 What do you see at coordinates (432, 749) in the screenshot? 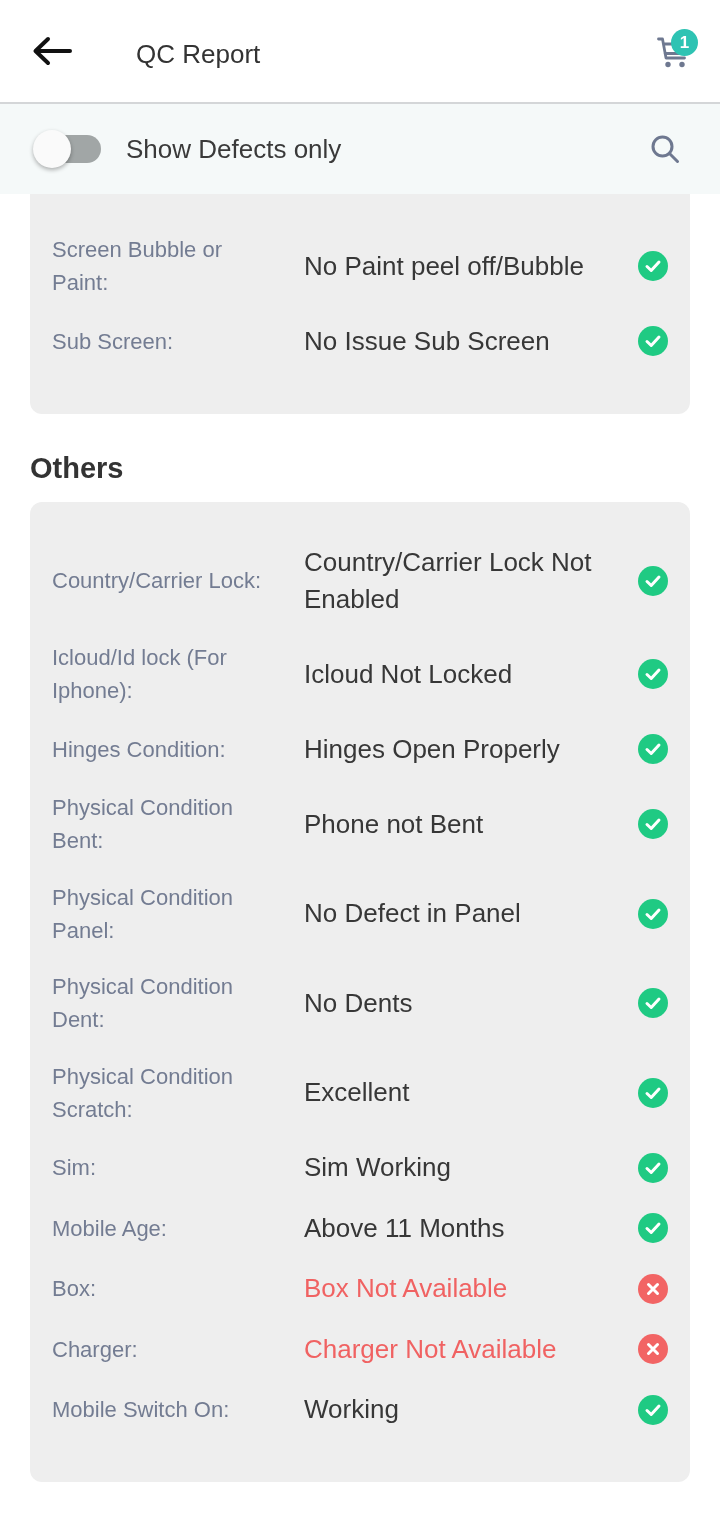
I see `field-value: Hinges Open Properly` at bounding box center [432, 749].